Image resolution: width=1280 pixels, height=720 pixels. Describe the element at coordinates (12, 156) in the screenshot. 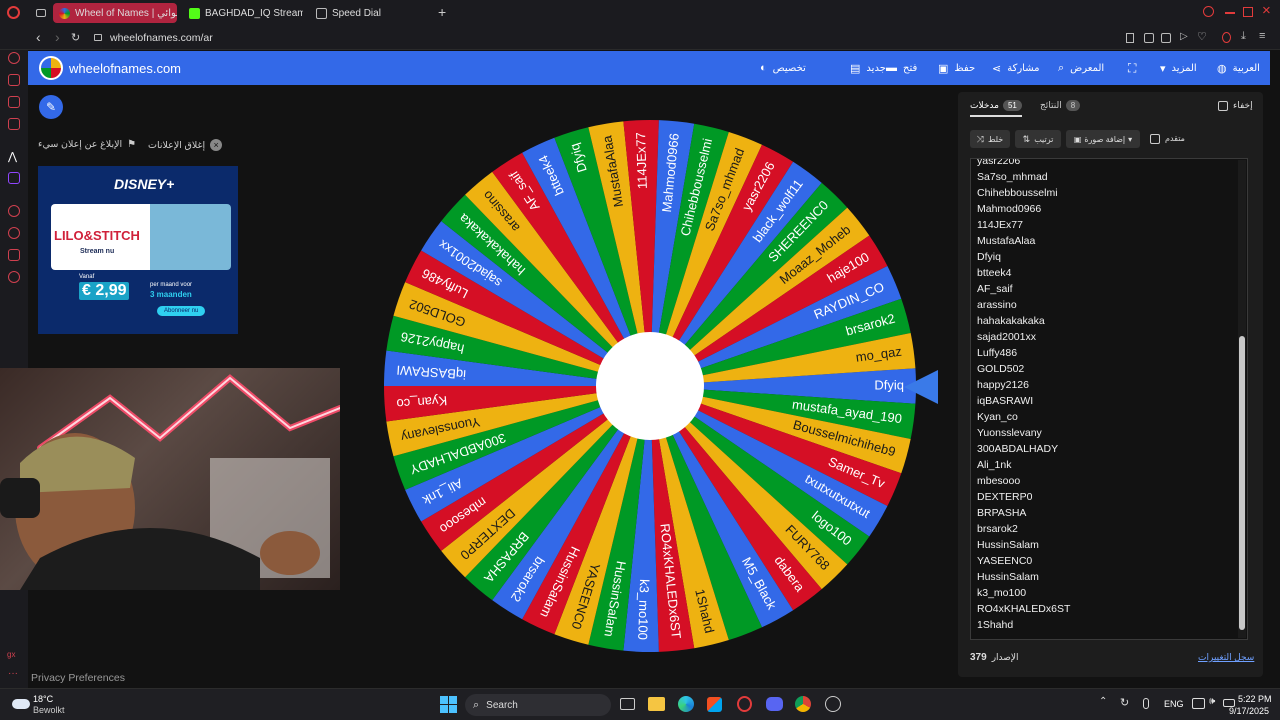

I see `kick-icon: ⋀` at that location.